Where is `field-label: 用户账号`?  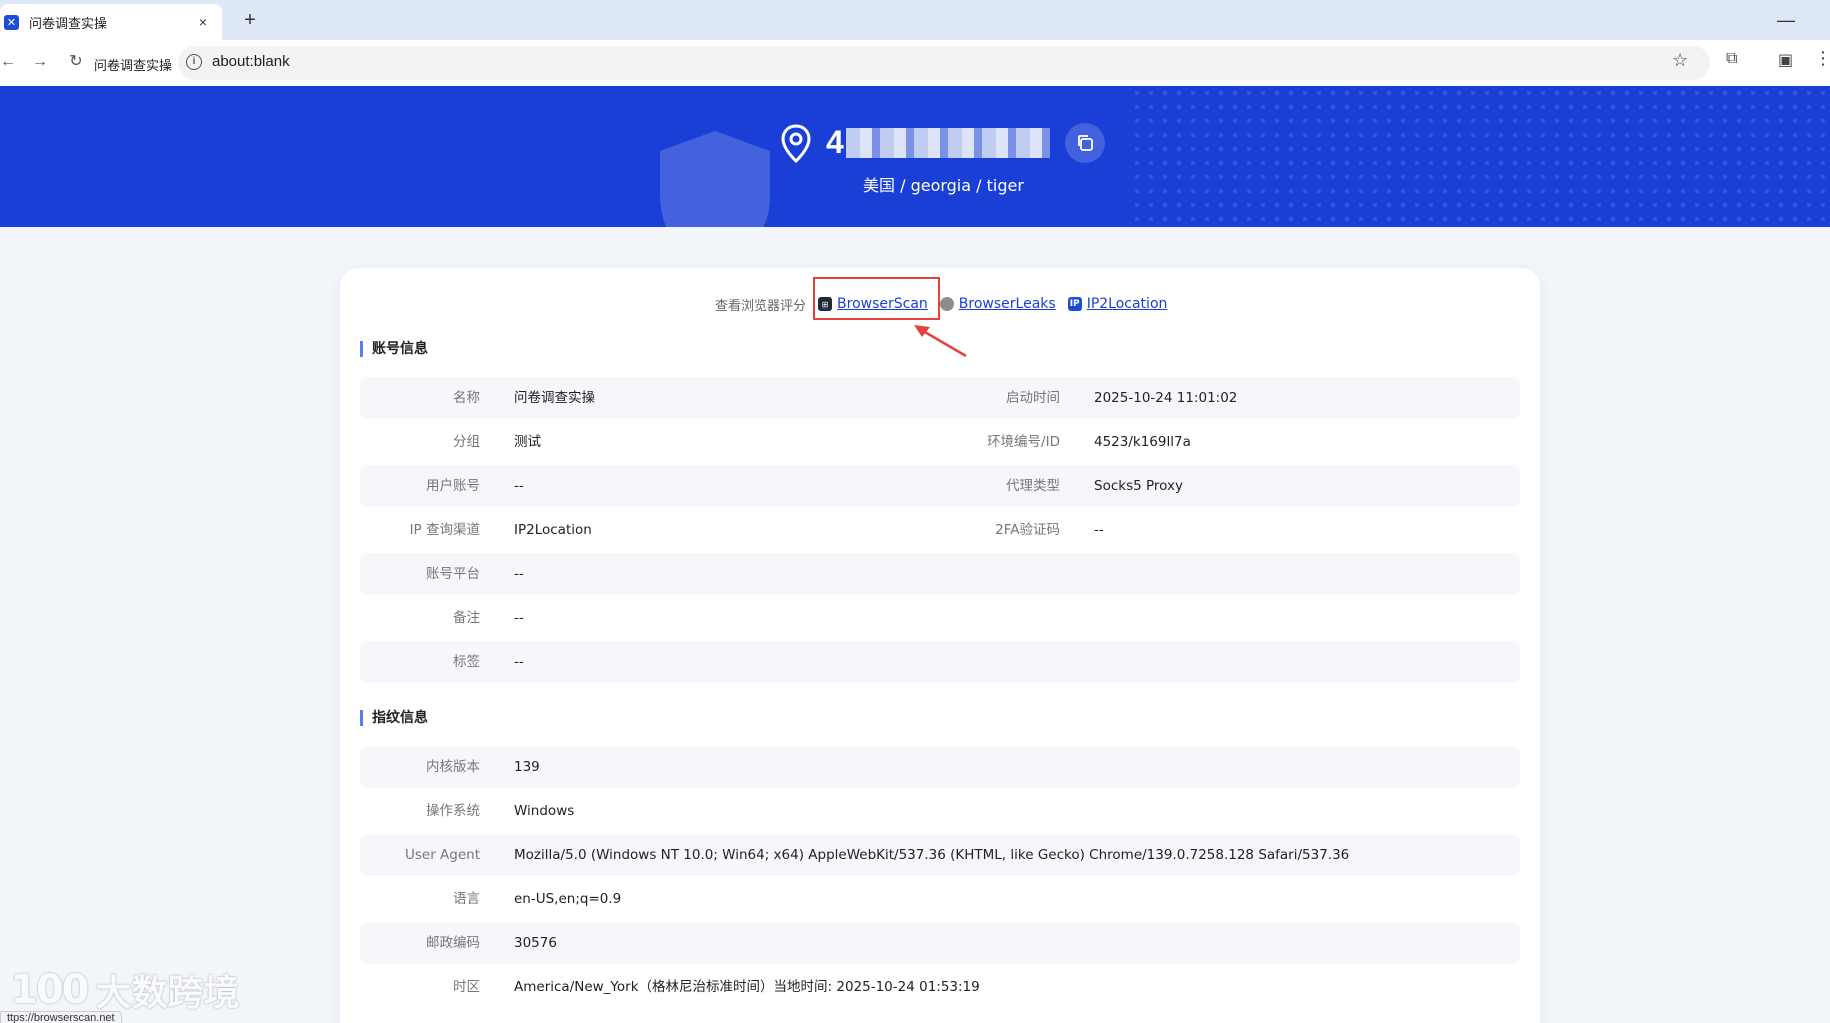
field-label: 用户账号 is located at coordinates (453, 486).